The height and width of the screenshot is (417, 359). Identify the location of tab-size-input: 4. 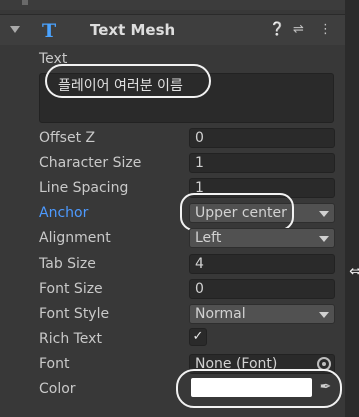
(262, 264).